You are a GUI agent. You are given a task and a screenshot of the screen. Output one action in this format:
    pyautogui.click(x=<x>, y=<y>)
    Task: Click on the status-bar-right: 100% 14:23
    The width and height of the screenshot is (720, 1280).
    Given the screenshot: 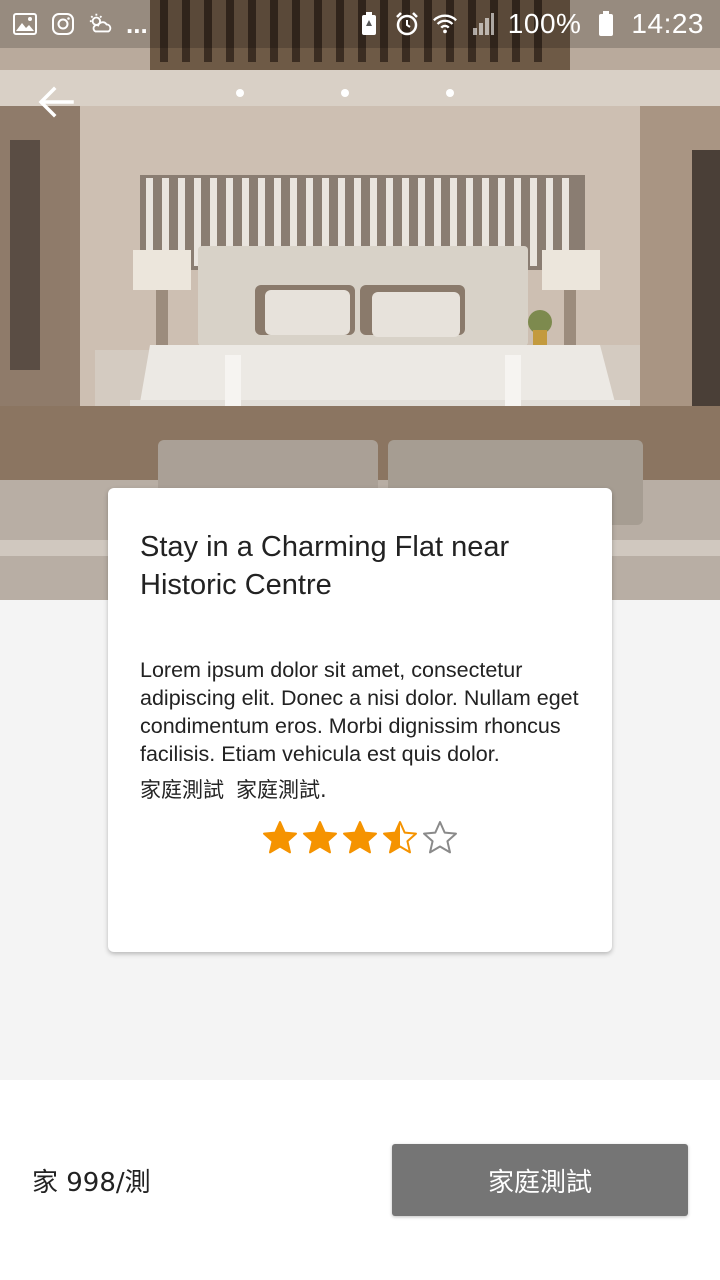 What is the action you would take?
    pyautogui.click(x=530, y=24)
    